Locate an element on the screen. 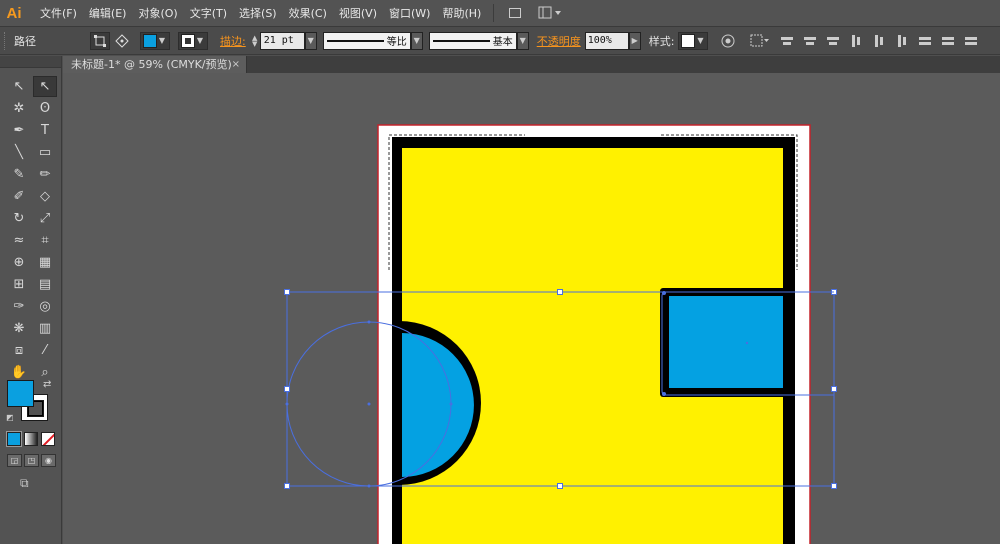 The height and width of the screenshot is (544, 1000). menu-view: 视图(V) is located at coordinates (358, 13).